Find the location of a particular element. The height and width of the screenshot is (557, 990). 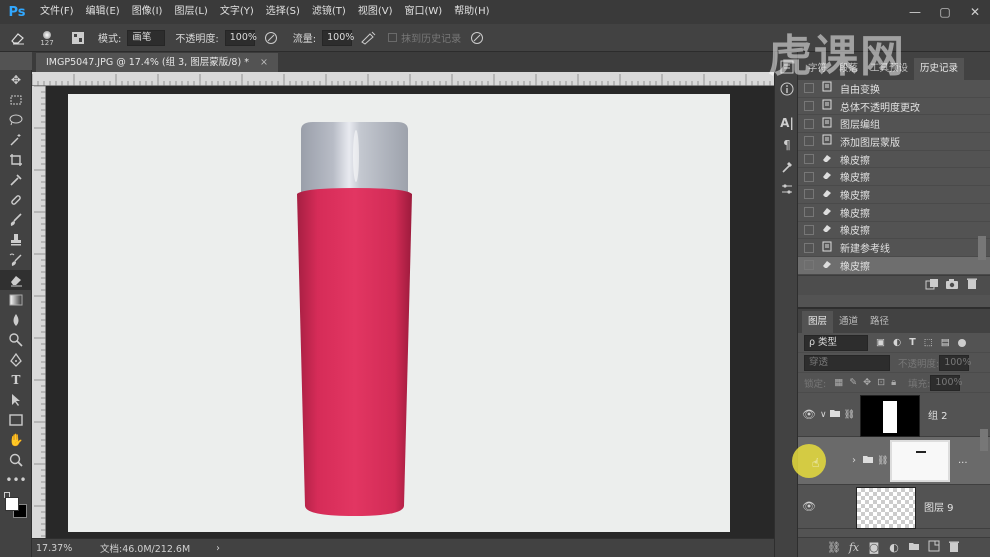

marquee-tool-icon is located at coordinates (16, 100).